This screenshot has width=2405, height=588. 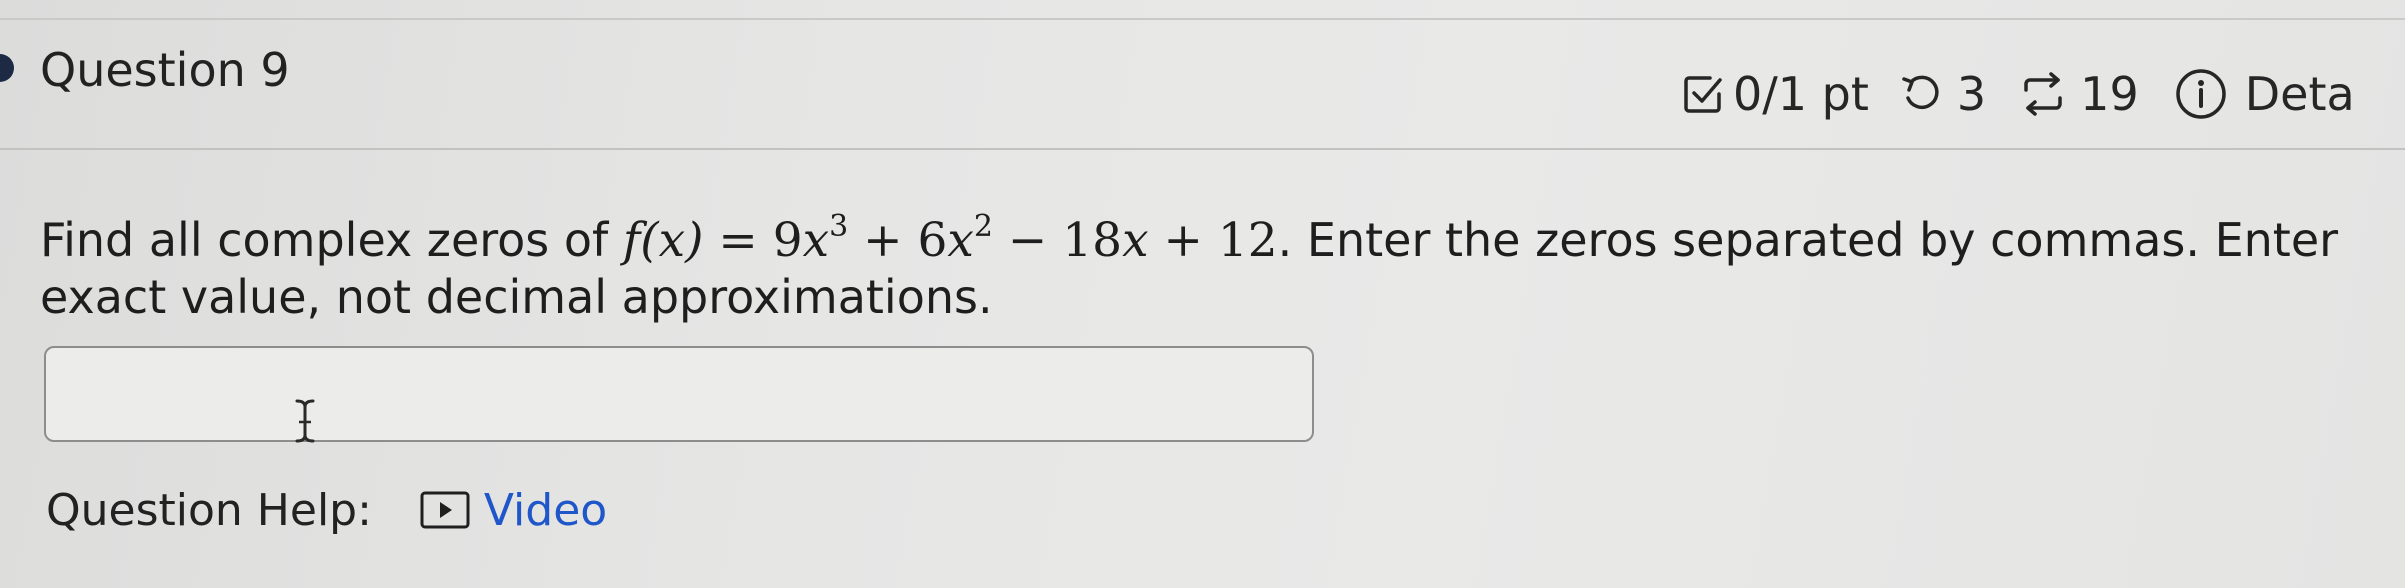 What do you see at coordinates (663, 240) in the screenshot?
I see `function-name: f(x)` at bounding box center [663, 240].